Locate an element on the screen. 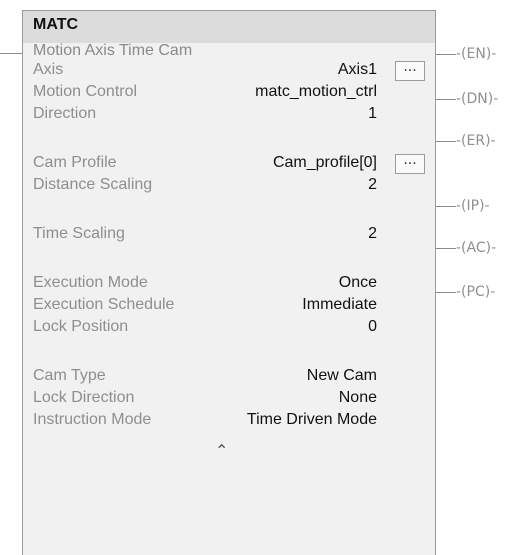  execution-mode-label: Execution Mode is located at coordinates (90, 282).